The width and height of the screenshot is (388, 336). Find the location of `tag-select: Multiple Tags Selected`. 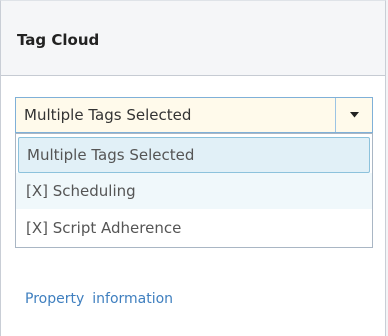

tag-select: Multiple Tags Selected is located at coordinates (194, 115).